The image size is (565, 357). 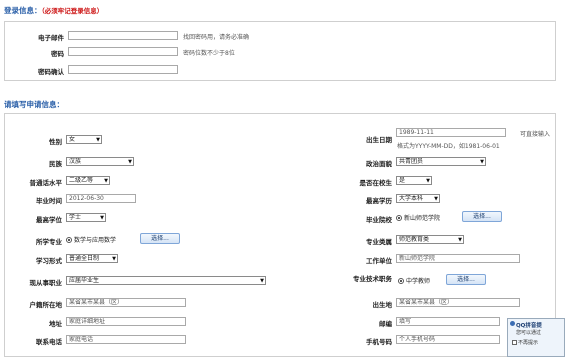 What do you see at coordinates (512, 323) in the screenshot?
I see `info-icon` at bounding box center [512, 323].